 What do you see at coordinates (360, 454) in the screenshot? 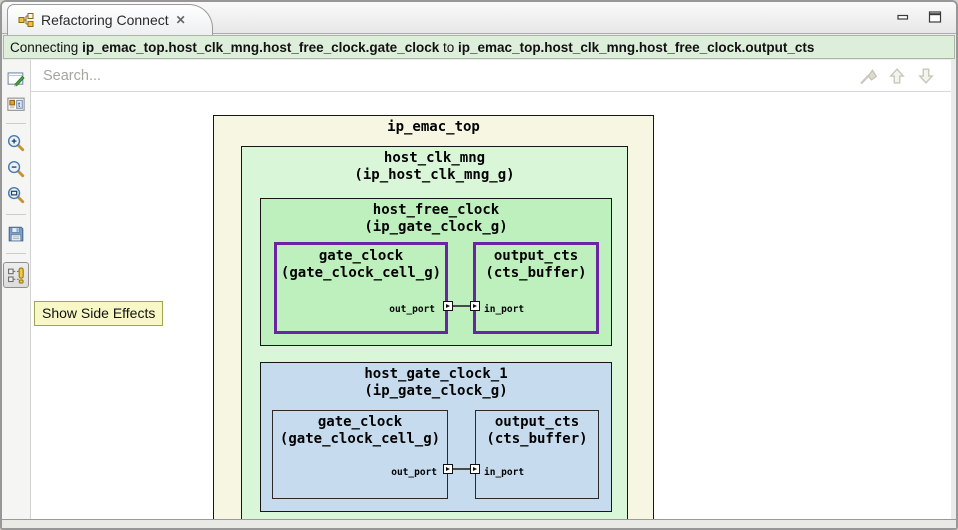
I see `module-gate-clock: gate_clock (gate_clock_cell_g) out_port` at bounding box center [360, 454].